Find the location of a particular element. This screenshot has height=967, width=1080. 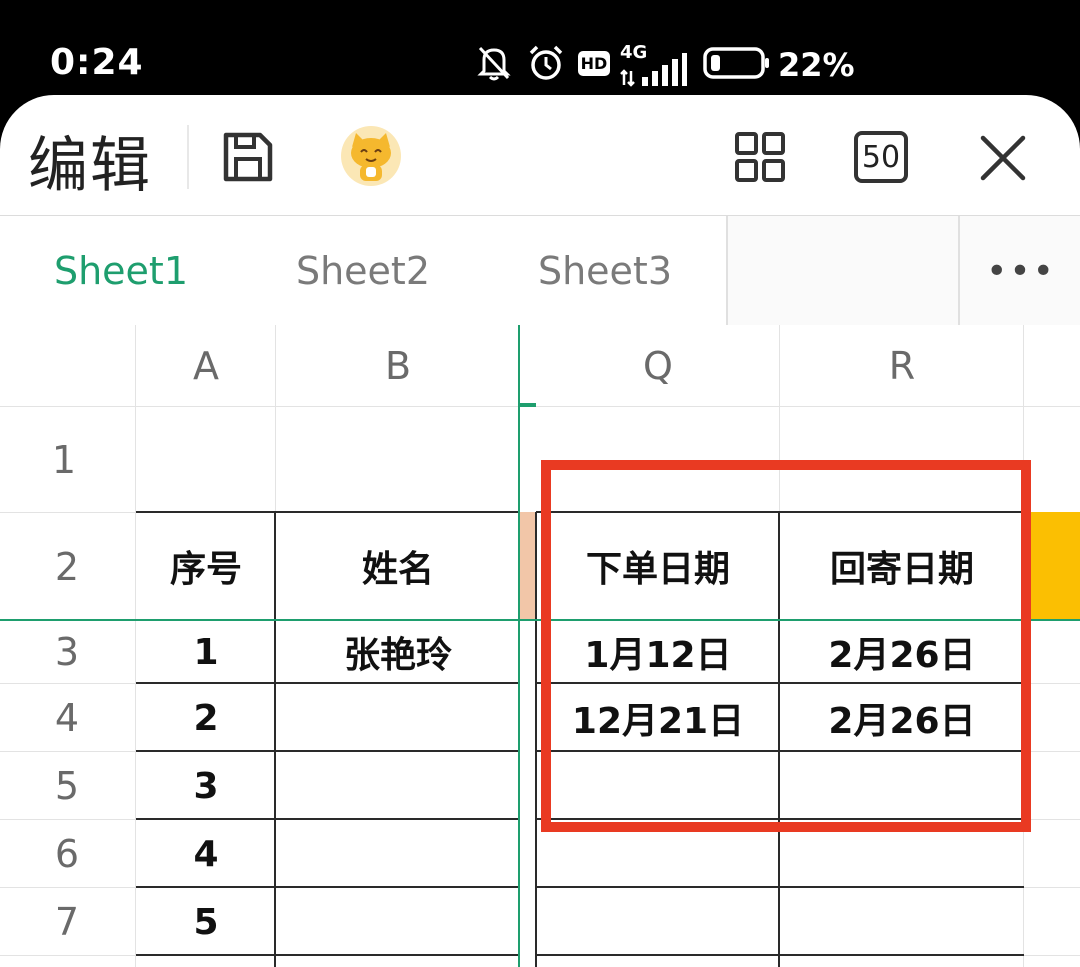

header-cell-name: 姓名 is located at coordinates (398, 566).